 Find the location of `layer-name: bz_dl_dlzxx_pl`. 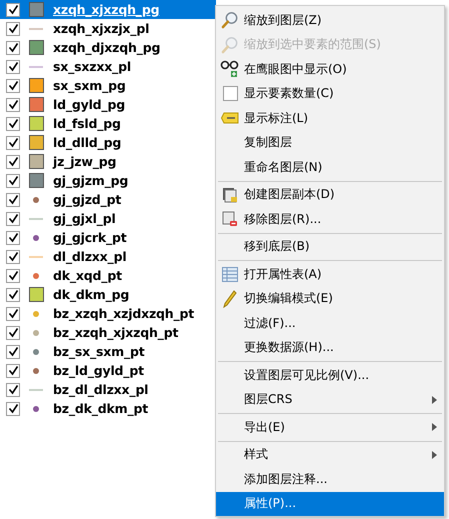

layer-name: bz_dl_dlzxx_pl is located at coordinates (100, 389).